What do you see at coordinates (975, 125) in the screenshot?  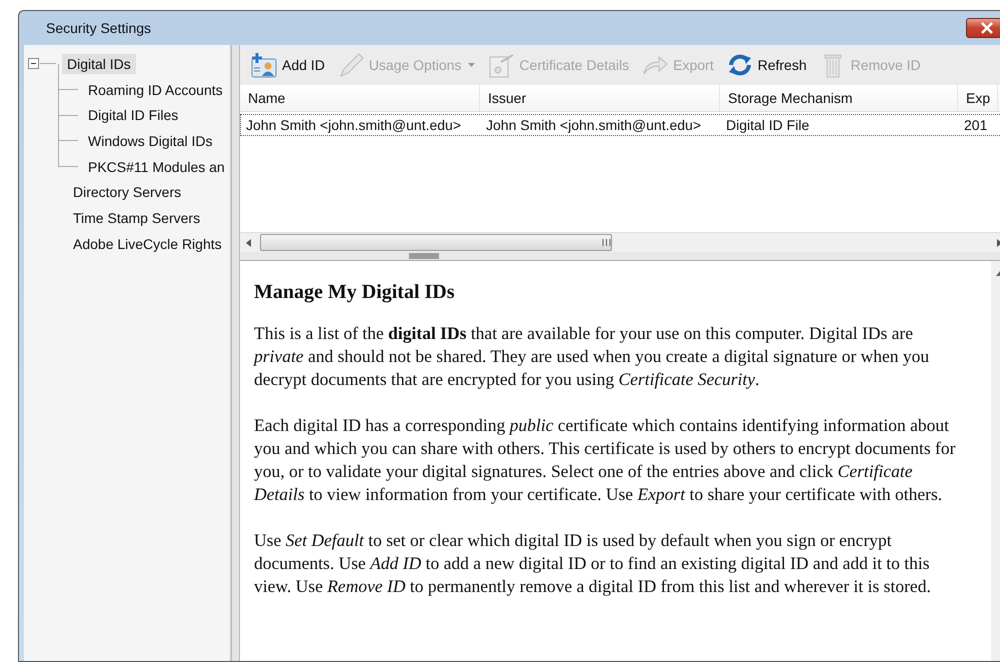 I see `table-cell-text: 201` at bounding box center [975, 125].